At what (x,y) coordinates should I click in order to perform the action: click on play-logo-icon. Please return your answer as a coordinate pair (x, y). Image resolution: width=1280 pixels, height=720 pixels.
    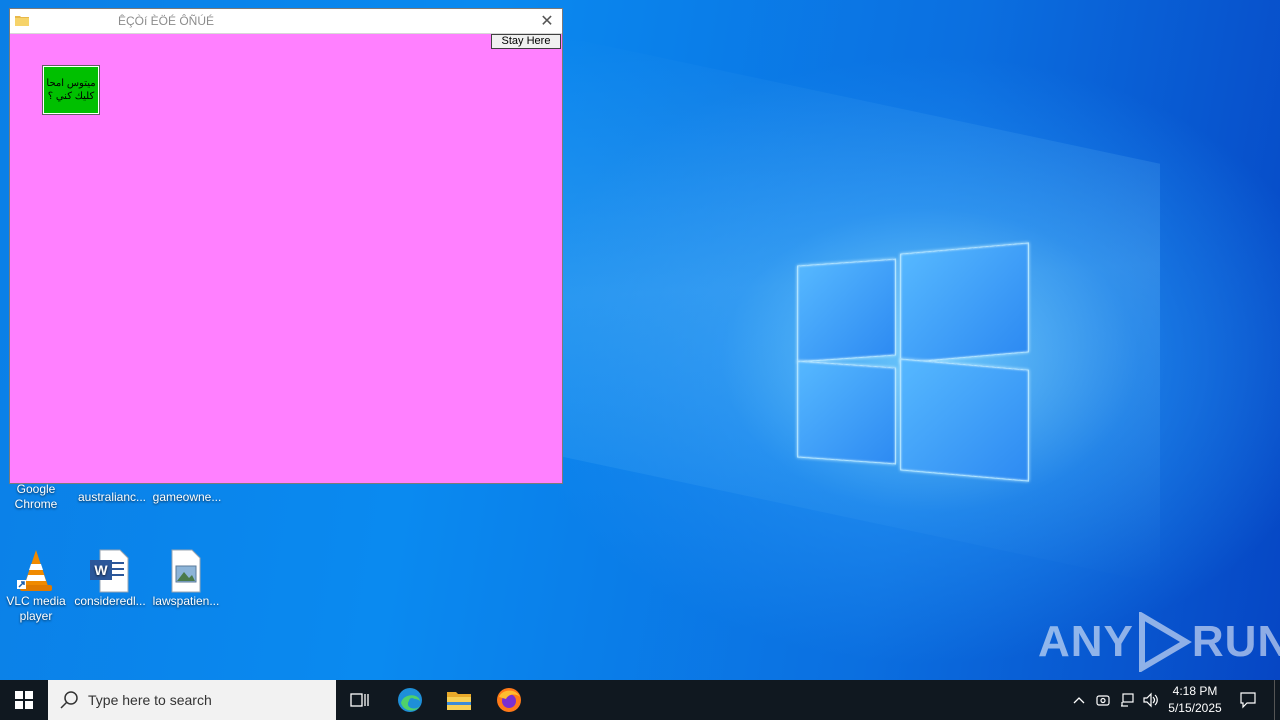
    Looking at the image, I should click on (1165, 642).